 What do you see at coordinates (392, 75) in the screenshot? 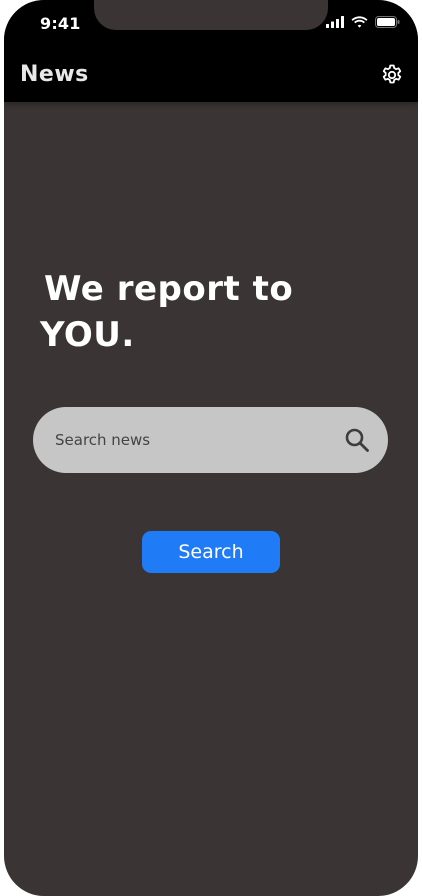
I see `gear-icon` at bounding box center [392, 75].